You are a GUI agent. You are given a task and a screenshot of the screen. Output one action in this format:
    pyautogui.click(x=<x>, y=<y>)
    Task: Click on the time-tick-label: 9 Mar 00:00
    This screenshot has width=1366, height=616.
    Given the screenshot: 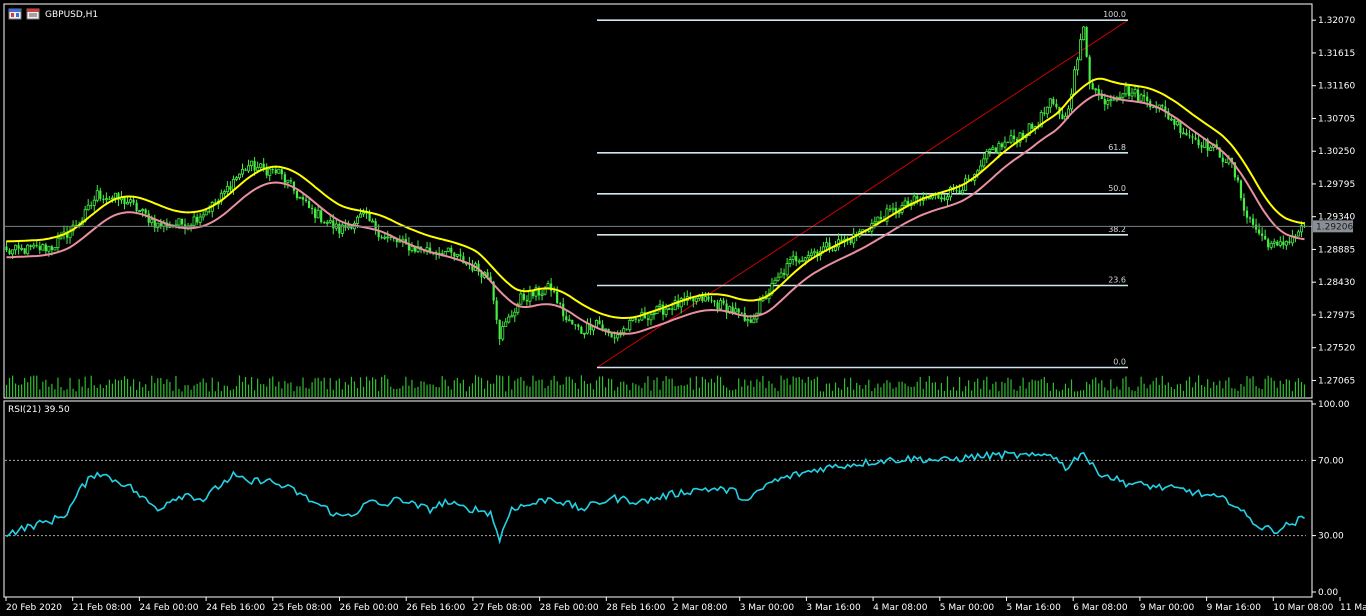 What is the action you would take?
    pyautogui.click(x=1167, y=608)
    